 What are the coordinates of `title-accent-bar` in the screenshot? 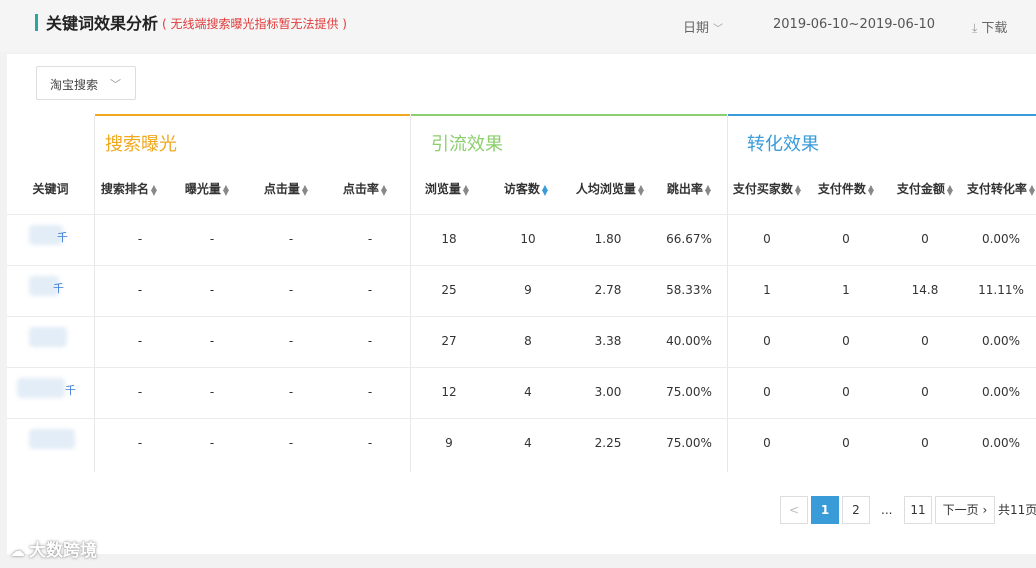 It's located at (36, 22).